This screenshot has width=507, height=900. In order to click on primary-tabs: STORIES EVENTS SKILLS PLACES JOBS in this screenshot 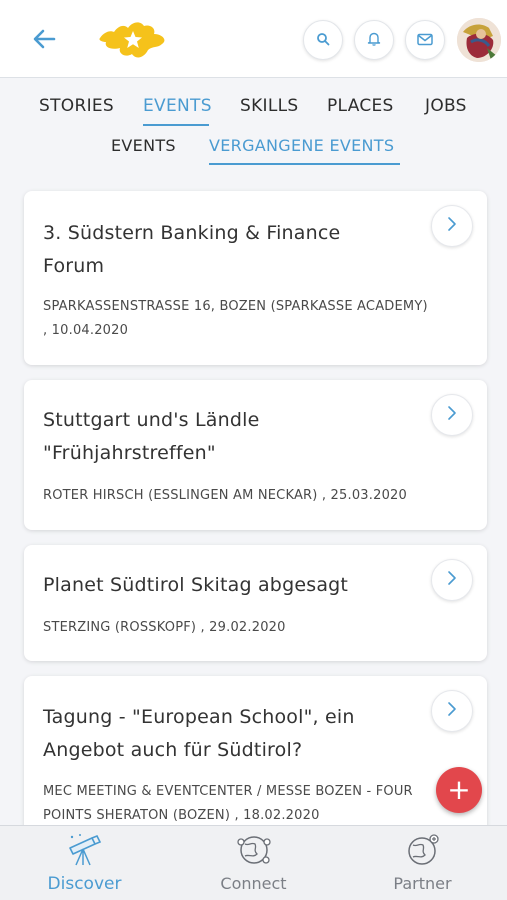, I will do `click(253, 113)`.